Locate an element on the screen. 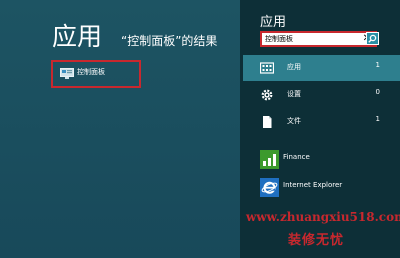 Image resolution: width=400 pixels, height=258 pixels. apps-icon is located at coordinates (267, 68).